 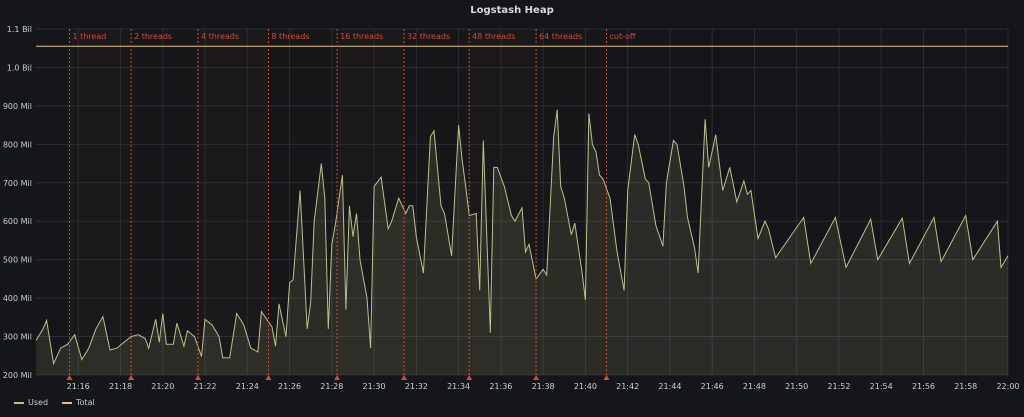 I want to click on legend-item-used: Used, so click(x=31, y=402).